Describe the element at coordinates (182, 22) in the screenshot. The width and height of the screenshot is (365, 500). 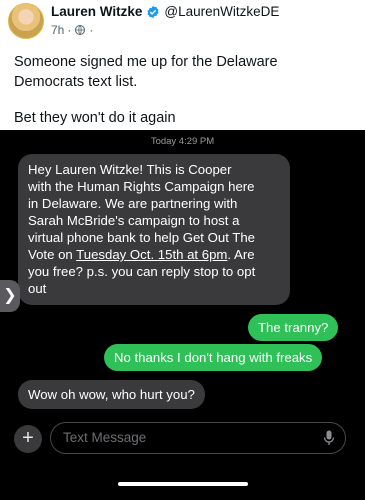
I see `post-header: Lauren Witzke @LaurenWitzkeDE 7h · ·` at that location.